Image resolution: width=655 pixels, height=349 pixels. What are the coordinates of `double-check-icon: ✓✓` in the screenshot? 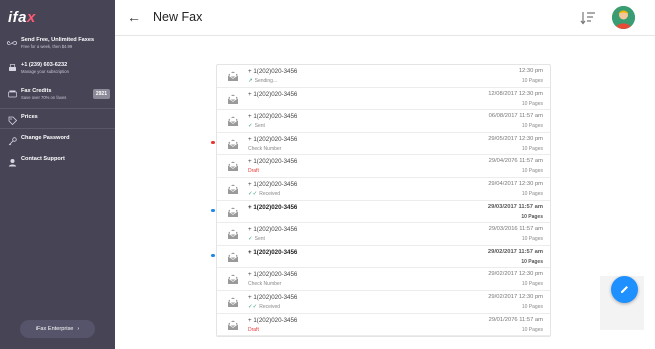 It's located at (253, 307).